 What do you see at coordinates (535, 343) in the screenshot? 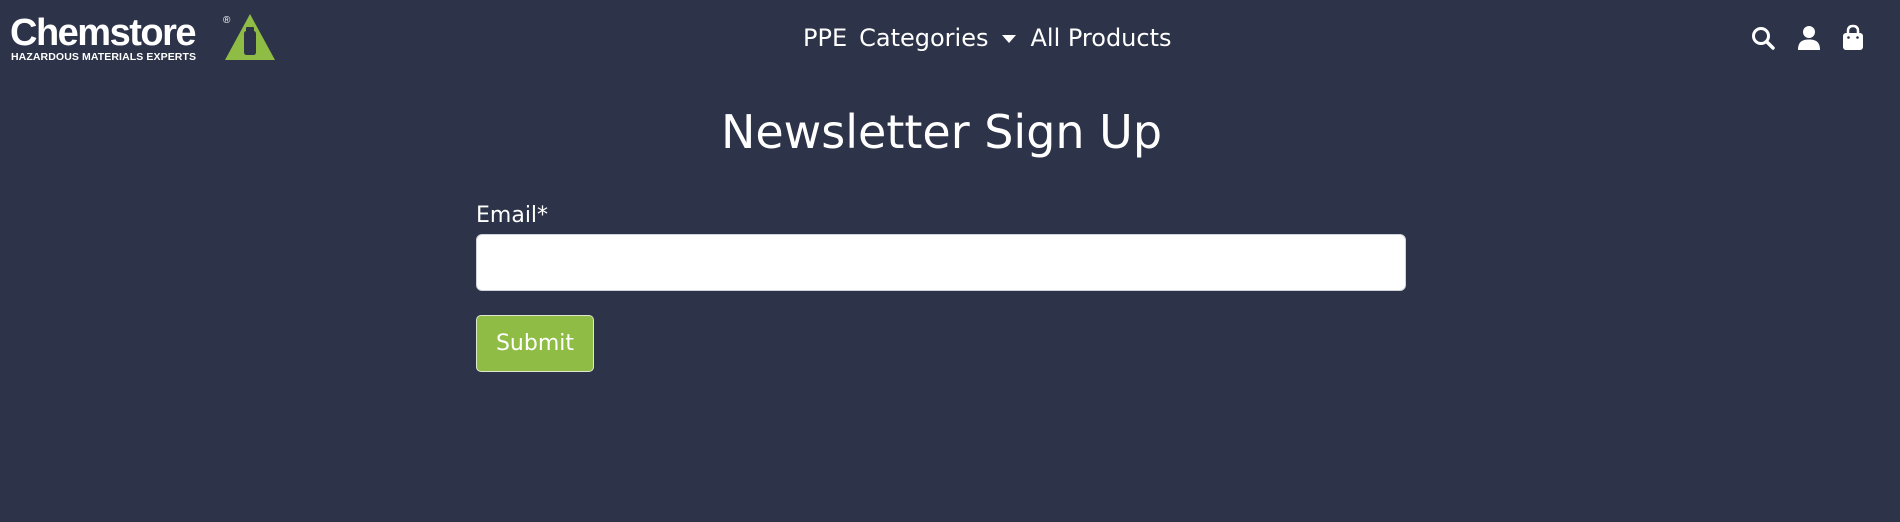
I see `submit-button: Submit` at bounding box center [535, 343].